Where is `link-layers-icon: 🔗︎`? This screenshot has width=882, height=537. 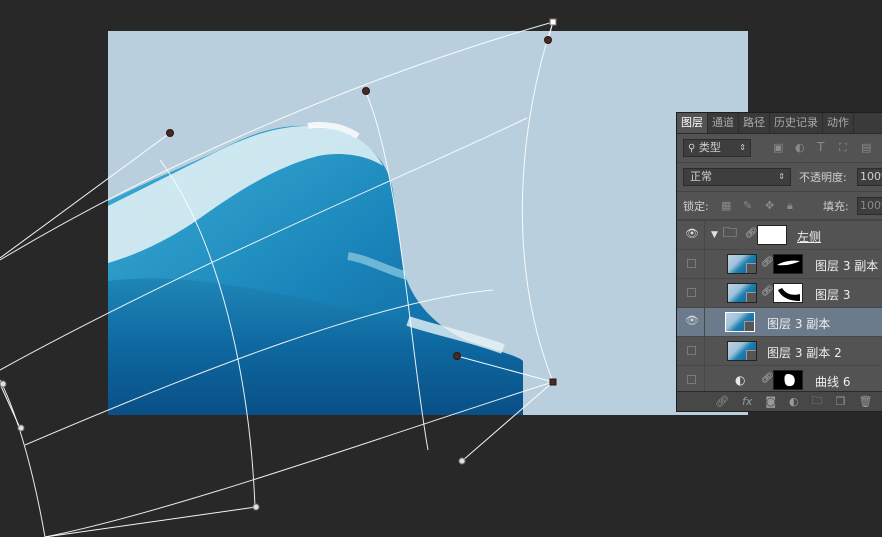
link-layers-icon: 🔗︎ is located at coordinates (722, 401).